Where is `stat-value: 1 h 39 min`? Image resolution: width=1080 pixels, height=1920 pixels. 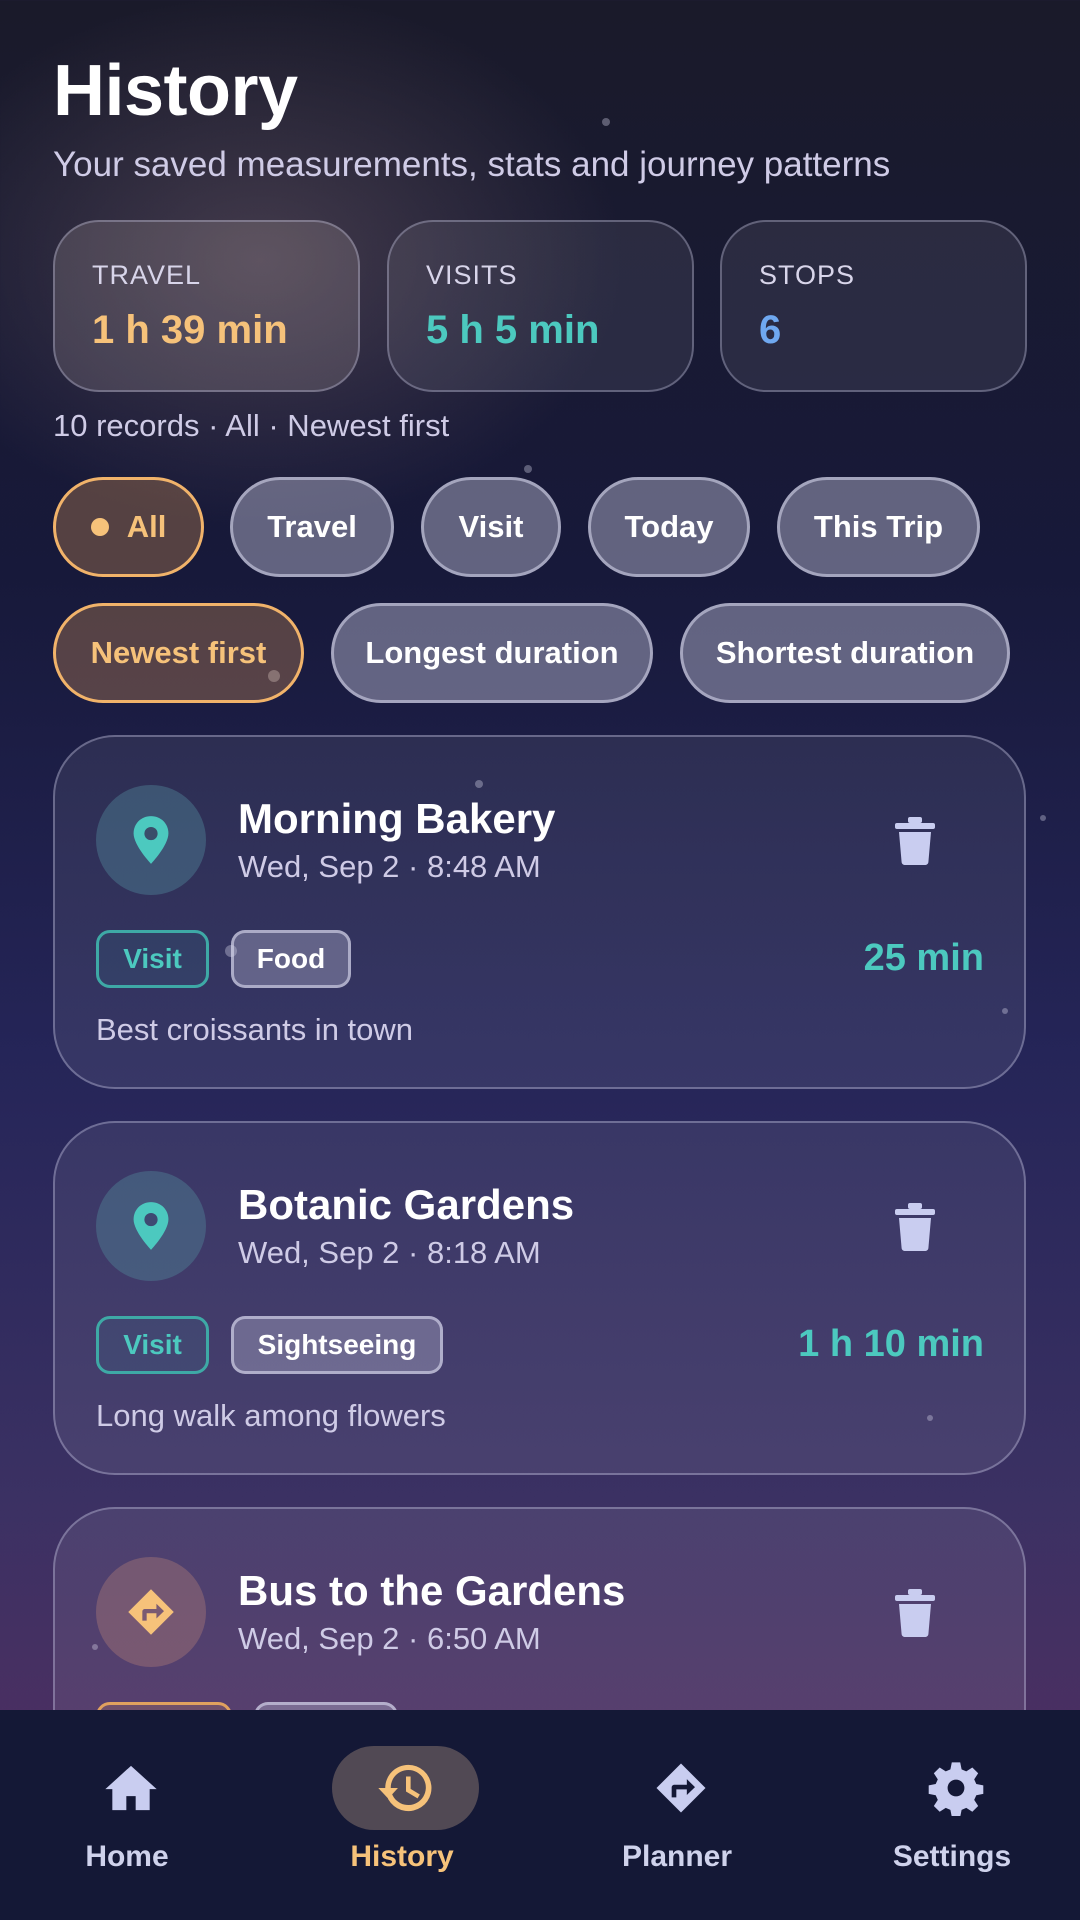
stat-value: 1 h 39 min is located at coordinates (190, 330).